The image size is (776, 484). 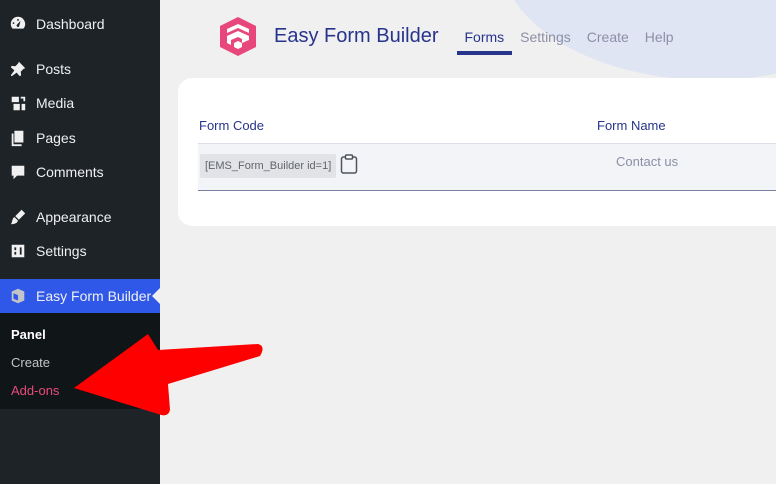 I want to click on sidebar-item-label: Appearance, so click(x=74, y=217).